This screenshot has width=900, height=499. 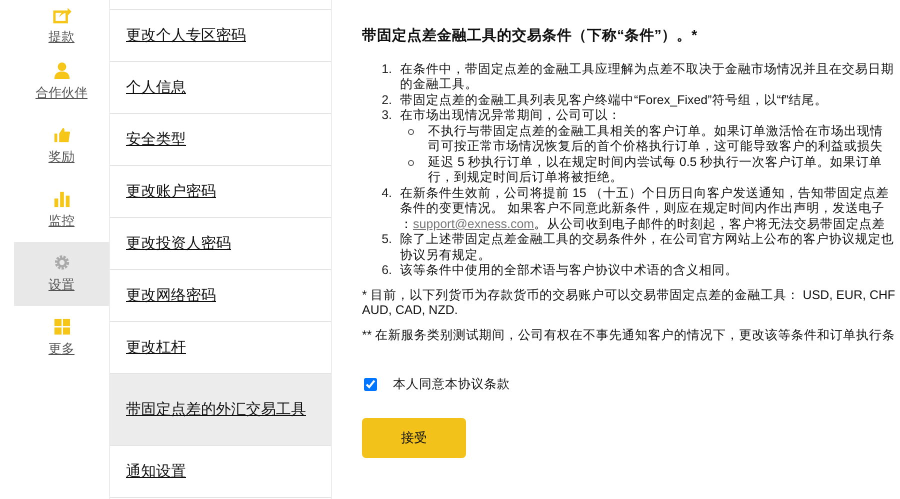 I want to click on text-line: 的金融工具。, so click(x=439, y=85).